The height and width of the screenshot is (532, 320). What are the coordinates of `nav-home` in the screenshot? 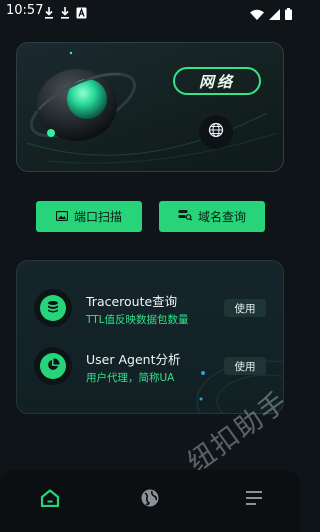 It's located at (50, 500).